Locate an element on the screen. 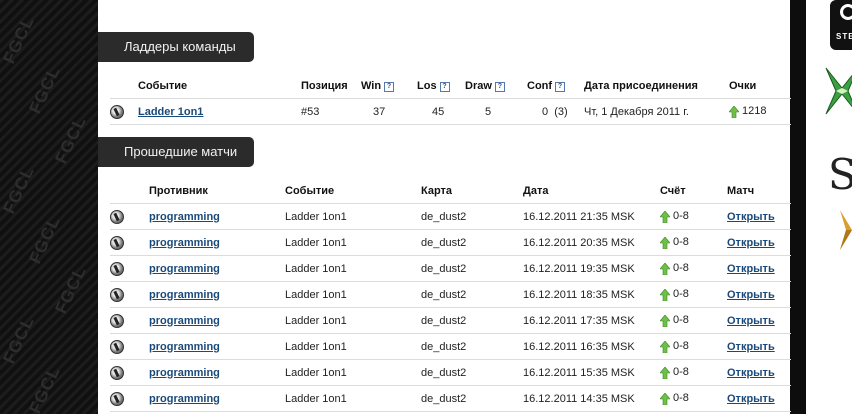 The height and width of the screenshot is (414, 852). los-value: 45 is located at coordinates (441, 111).